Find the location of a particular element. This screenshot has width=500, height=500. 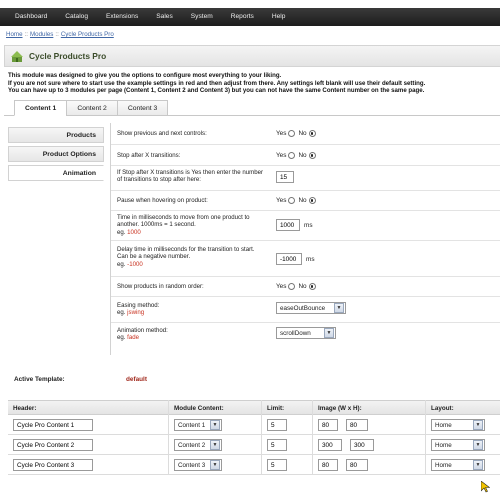

tab-content-2: Content 2 is located at coordinates (92, 108).